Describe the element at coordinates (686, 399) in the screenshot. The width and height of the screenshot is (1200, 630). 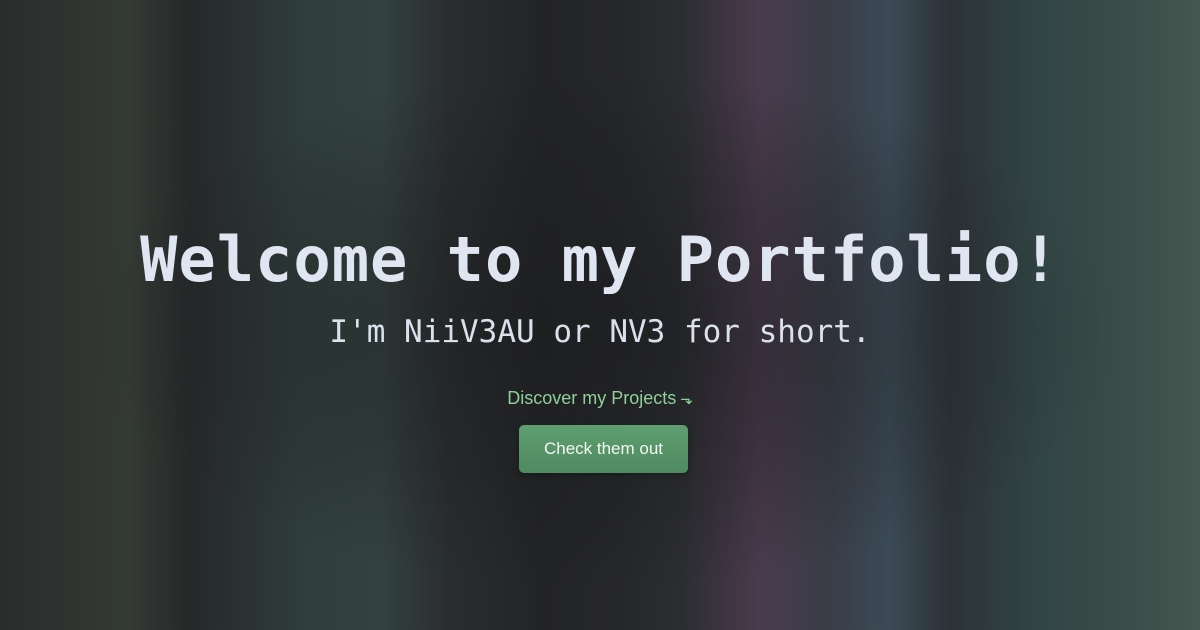
I see `arrow-down-right-icon: ⬎` at that location.